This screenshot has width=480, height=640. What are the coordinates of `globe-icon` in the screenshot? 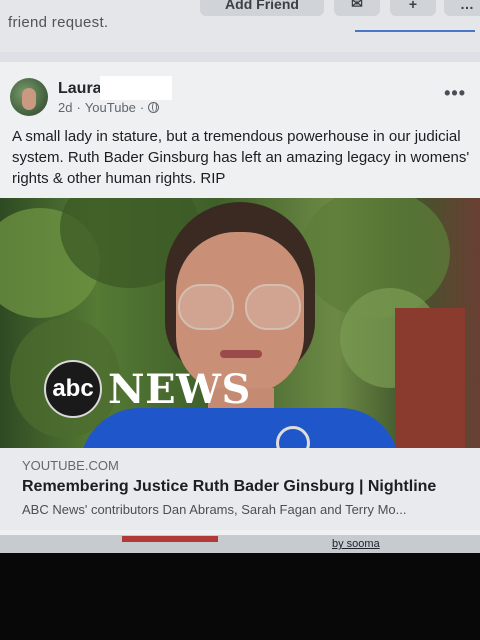 It's located at (154, 107).